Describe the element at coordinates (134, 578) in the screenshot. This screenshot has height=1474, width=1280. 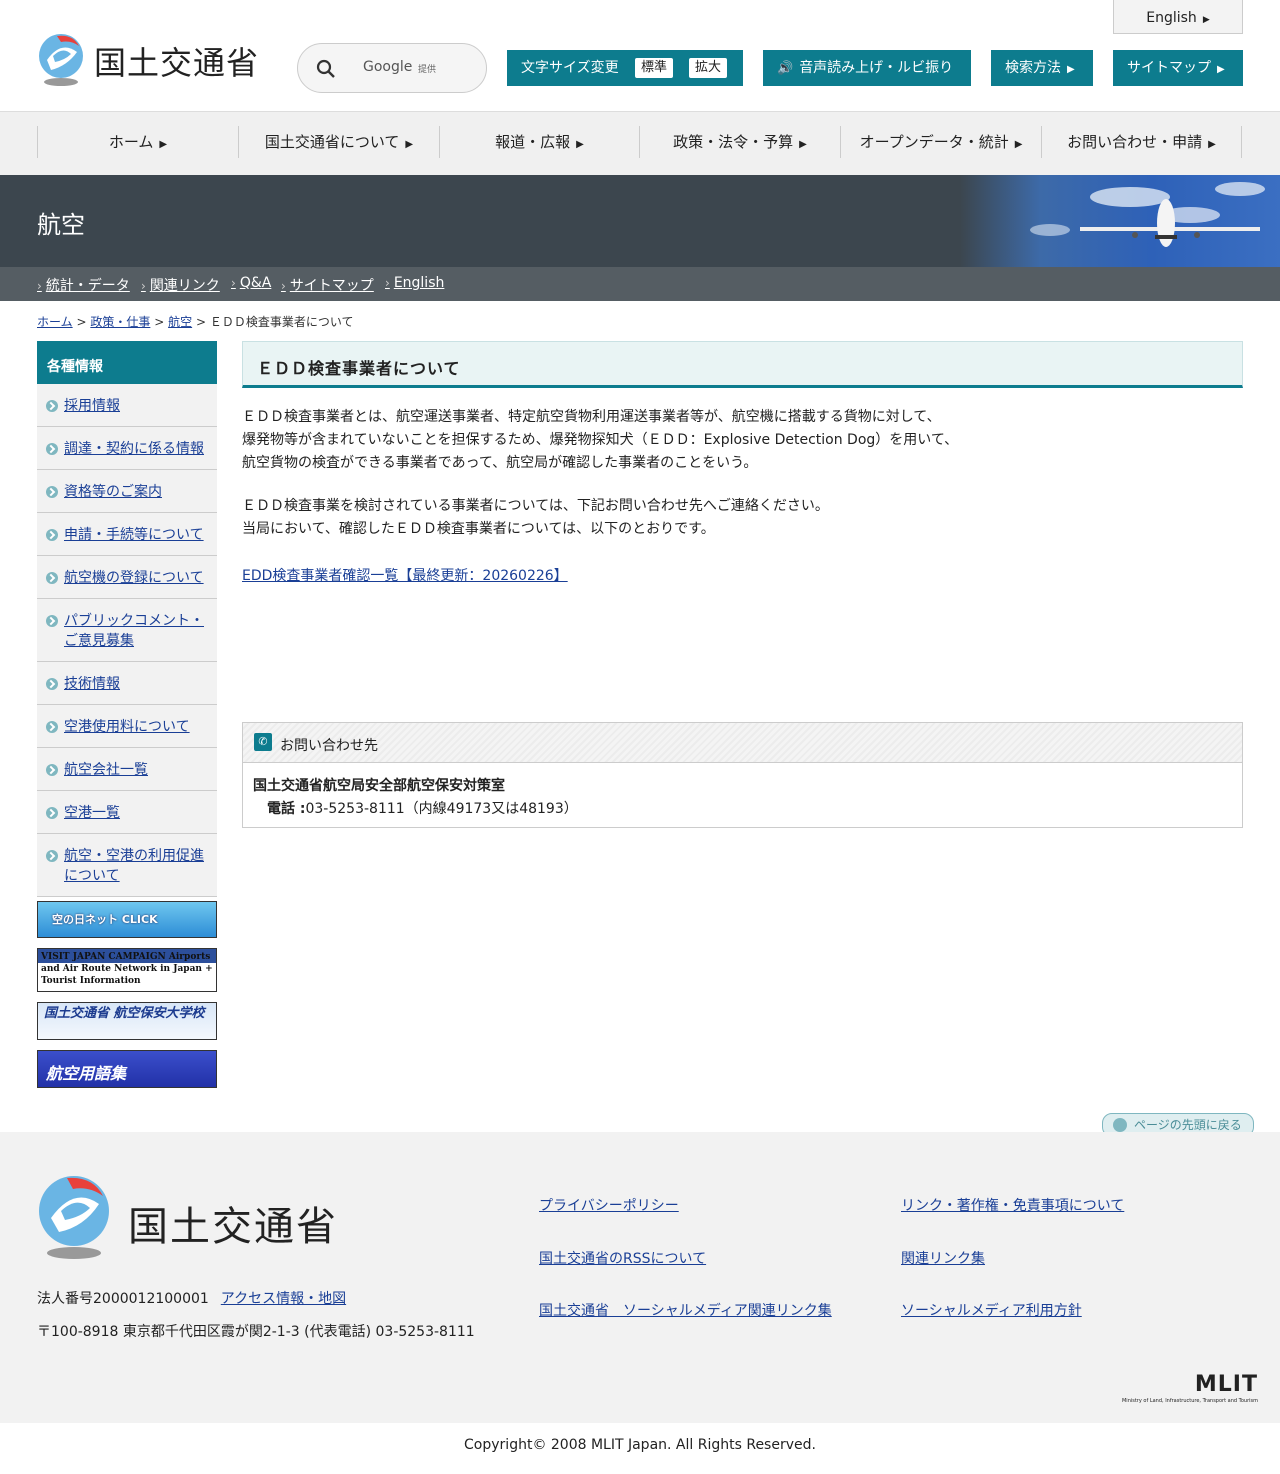
I see `sidebar-item-label: 航空機の登録について` at that location.